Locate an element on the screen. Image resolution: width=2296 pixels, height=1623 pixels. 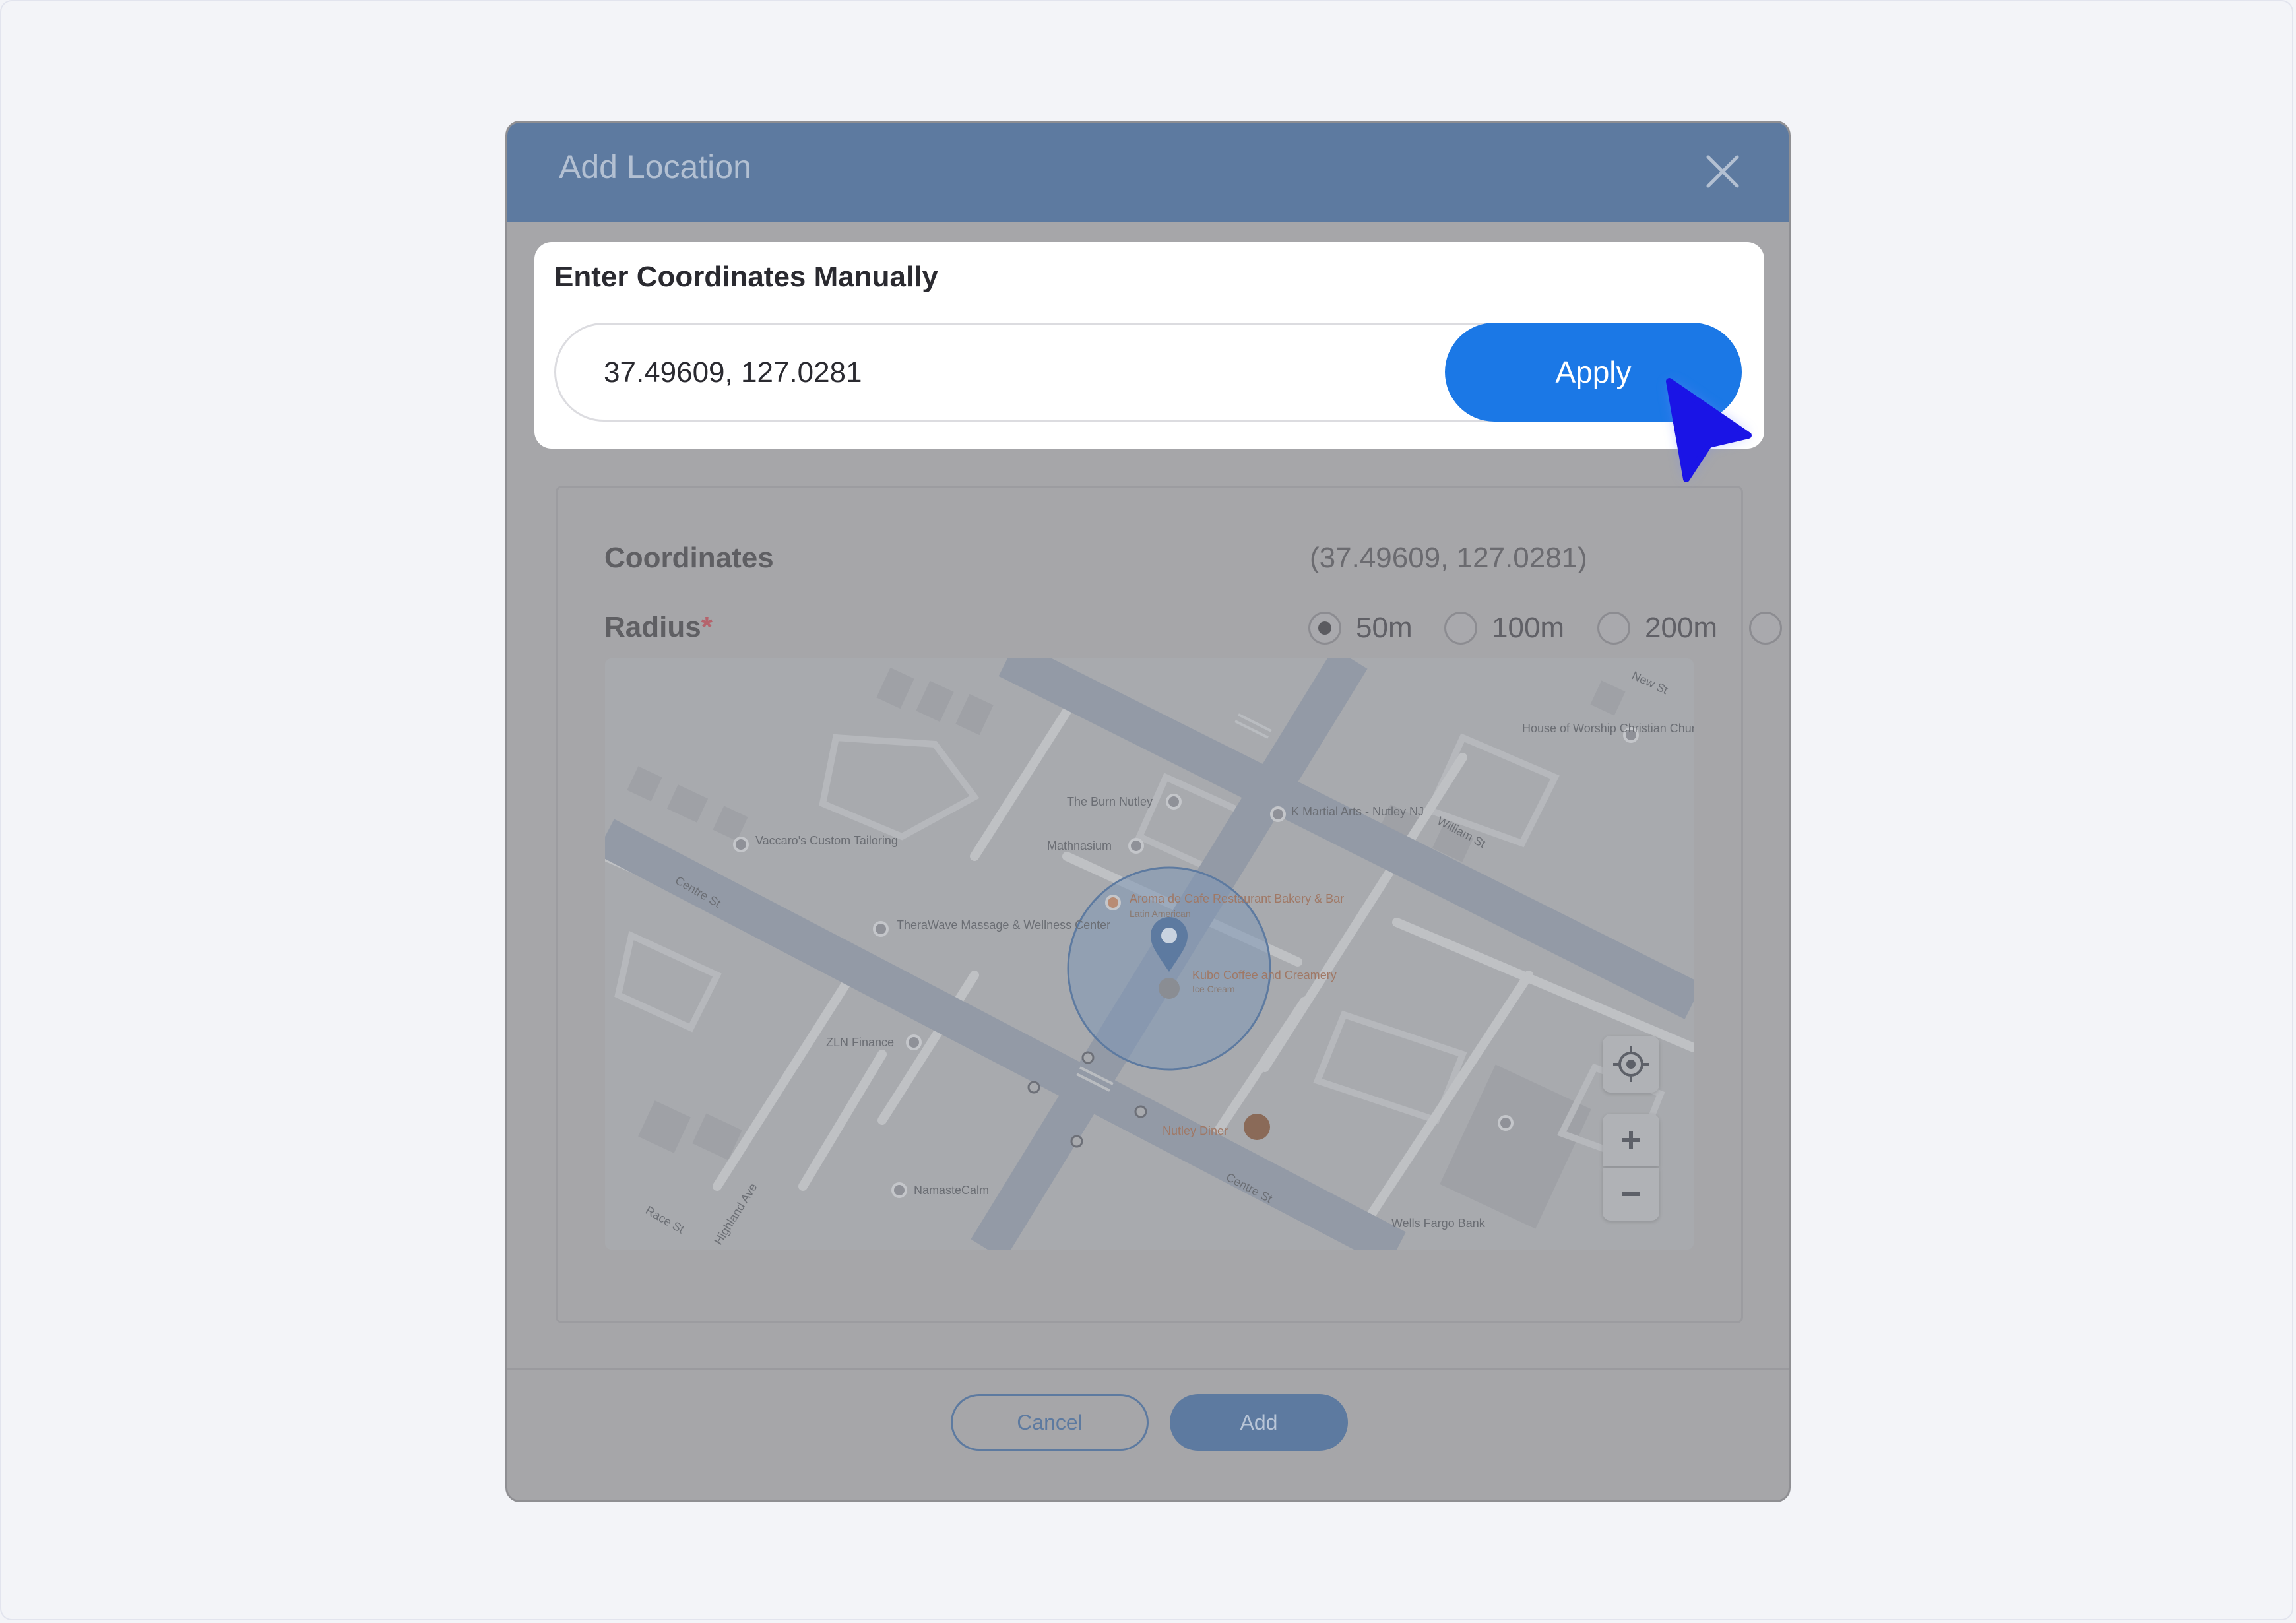
map-label: TheraWave Massage & Wellness Center is located at coordinates (1003, 925).